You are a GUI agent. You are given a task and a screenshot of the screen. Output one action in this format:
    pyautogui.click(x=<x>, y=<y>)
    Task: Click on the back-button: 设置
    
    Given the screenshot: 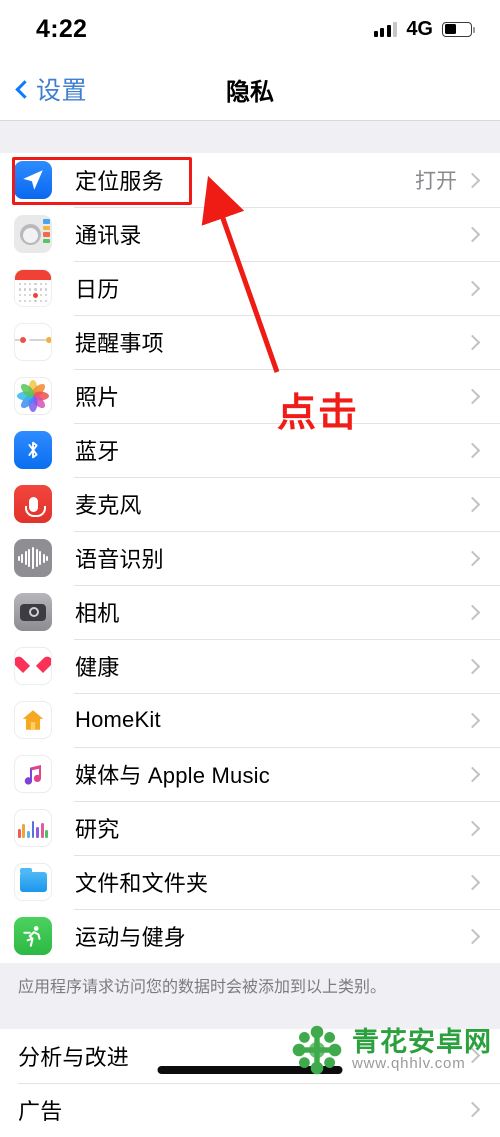 What is the action you would take?
    pyautogui.click(x=51, y=89)
    